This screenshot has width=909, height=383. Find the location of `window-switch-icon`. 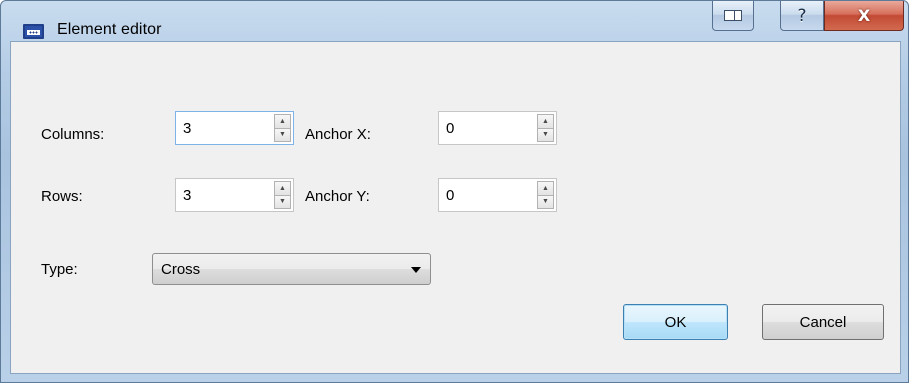

window-switch-icon is located at coordinates (733, 15).